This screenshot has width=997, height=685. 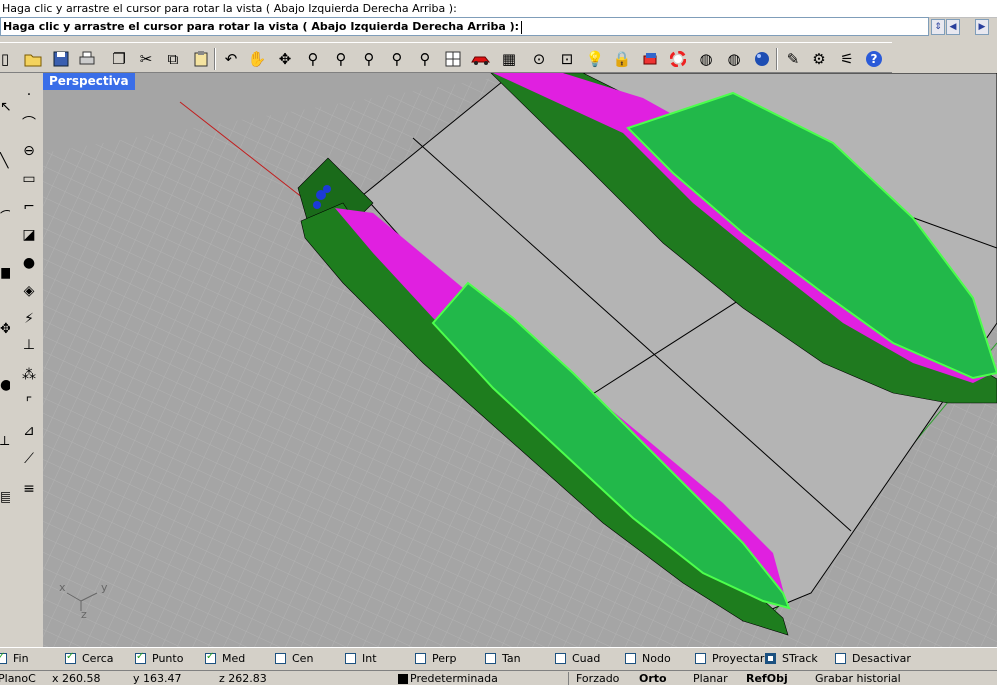 What do you see at coordinates (648, 658) in the screenshot?
I see `osnap-knot: Nodo` at bounding box center [648, 658].